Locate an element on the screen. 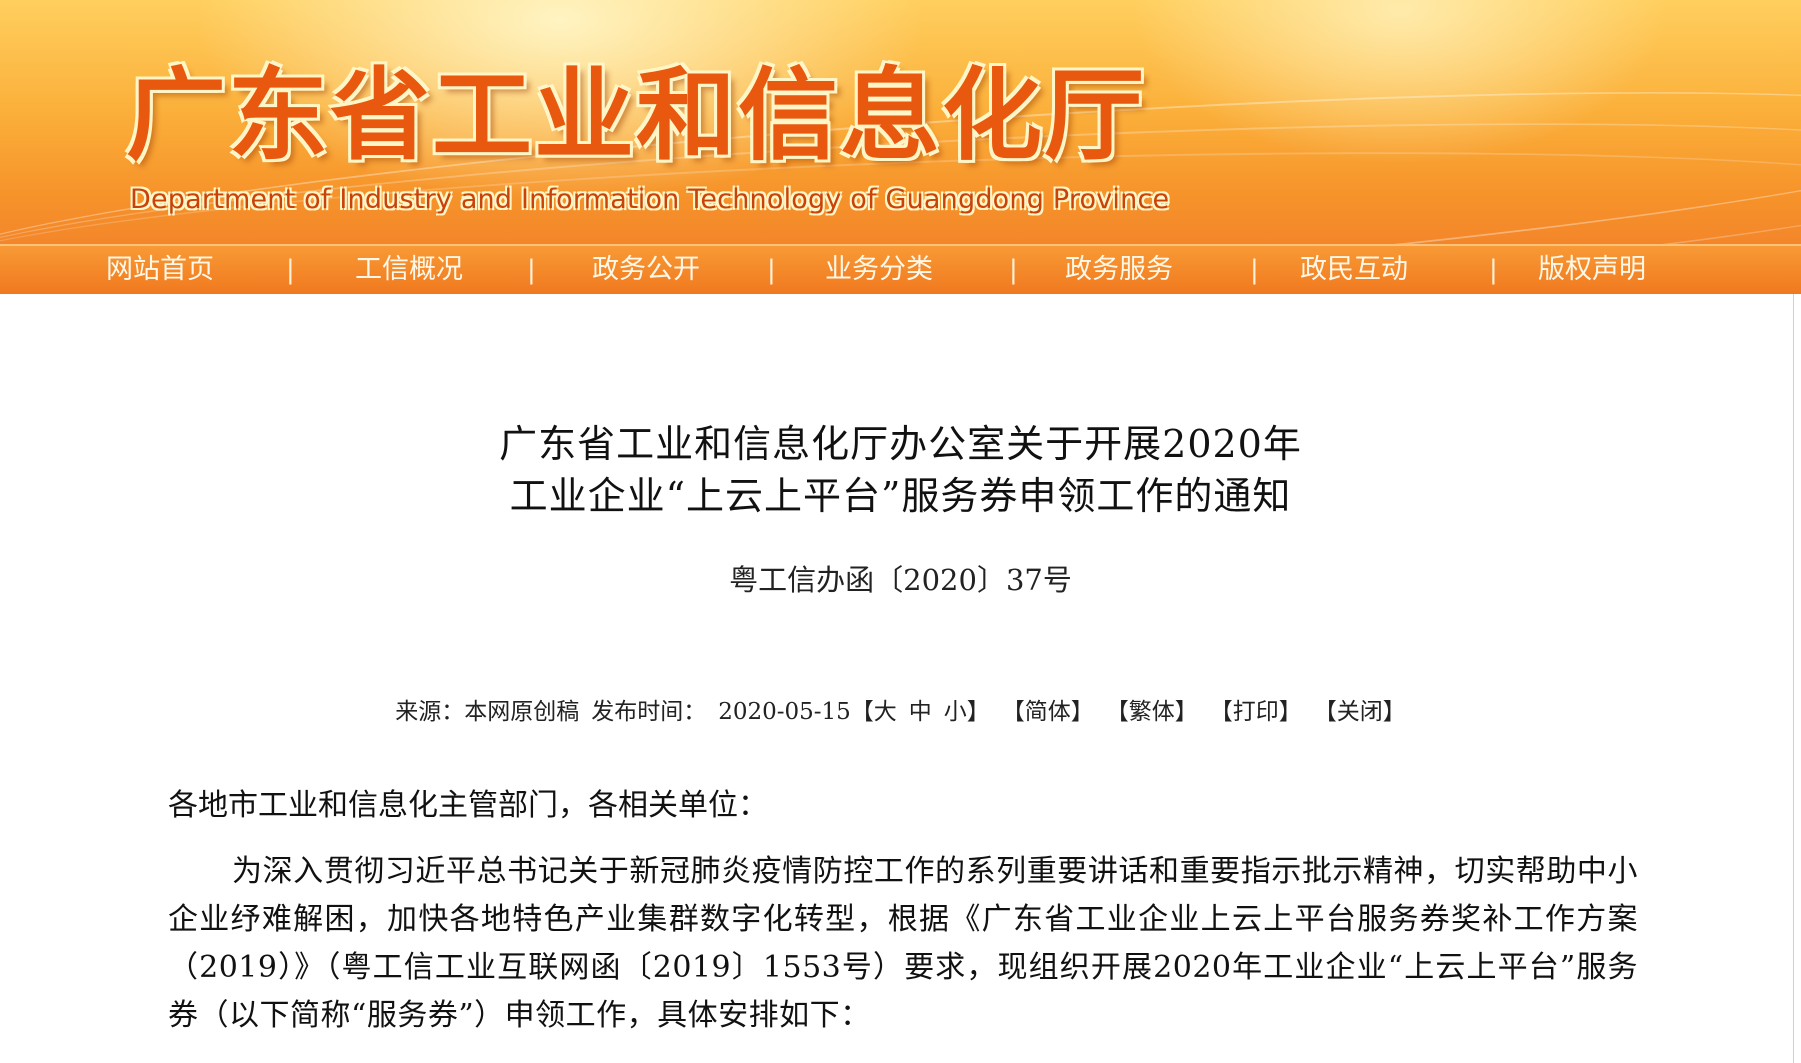 Image resolution: width=1801 pixels, height=1063 pixels. nav-item-home: 网站首页 is located at coordinates (160, 270).